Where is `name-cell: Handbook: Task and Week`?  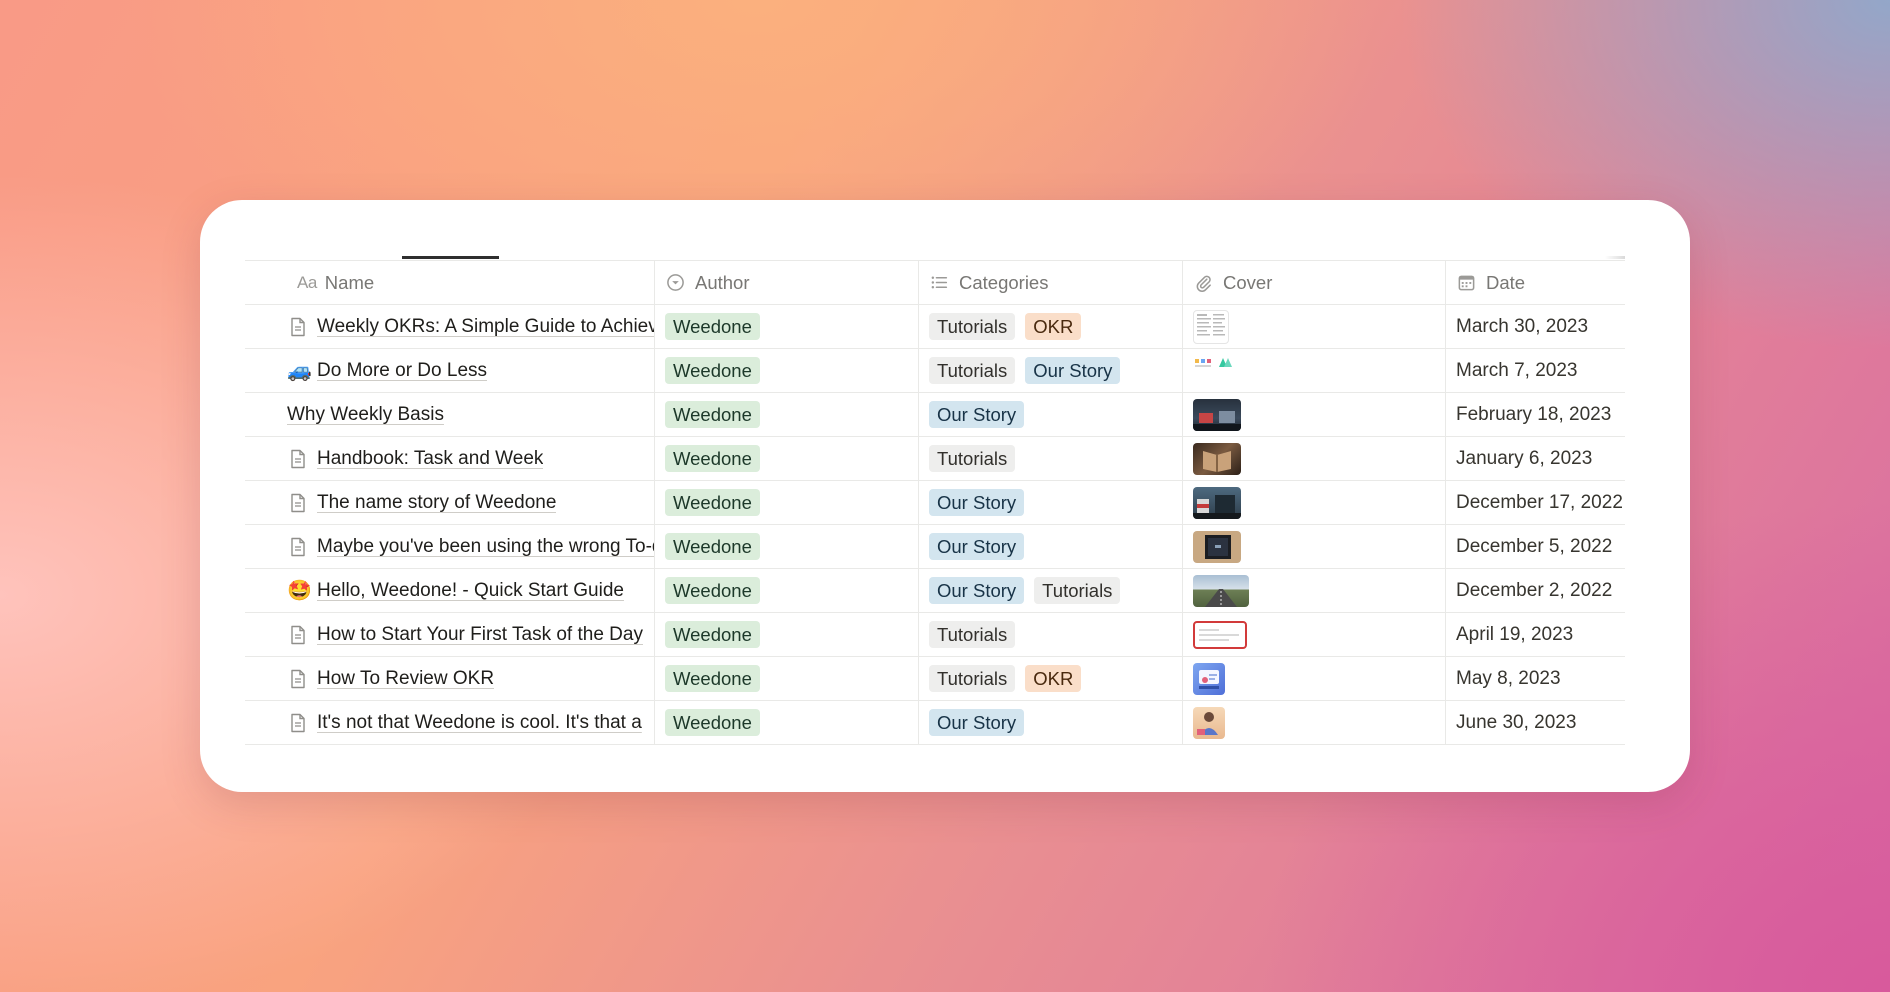
name-cell: Handbook: Task and Week is located at coordinates (450, 458).